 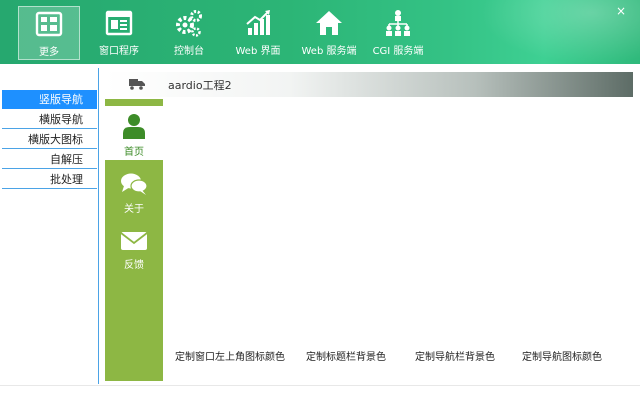 I want to click on content-label-nav-icon-color: 定制导航图标颜色, so click(x=562, y=355).